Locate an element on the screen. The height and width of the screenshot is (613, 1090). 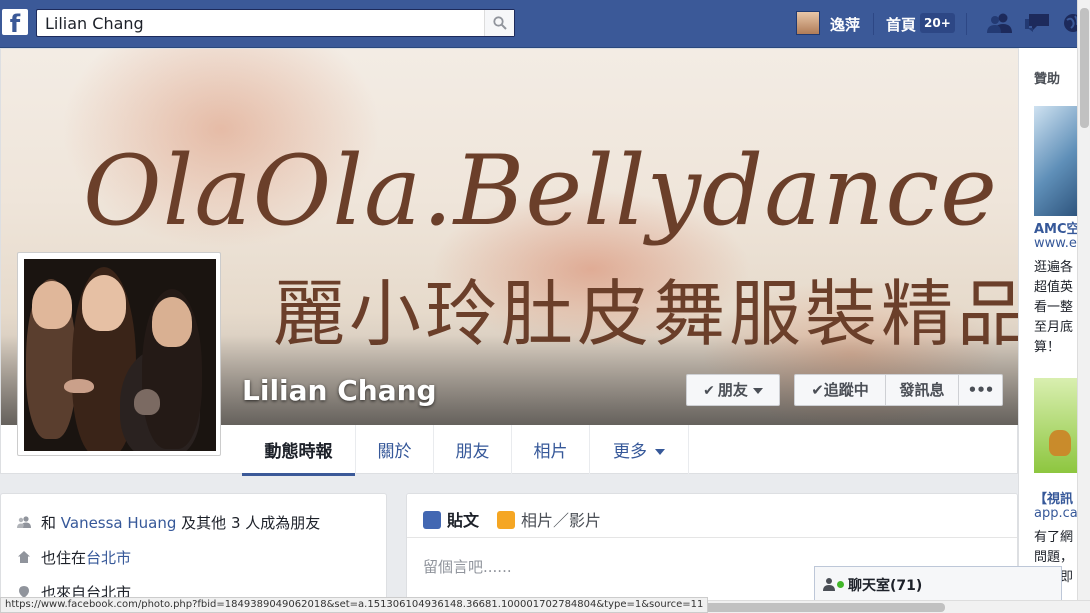
lives-in-row: 也住在台北市 is located at coordinates (74, 557).